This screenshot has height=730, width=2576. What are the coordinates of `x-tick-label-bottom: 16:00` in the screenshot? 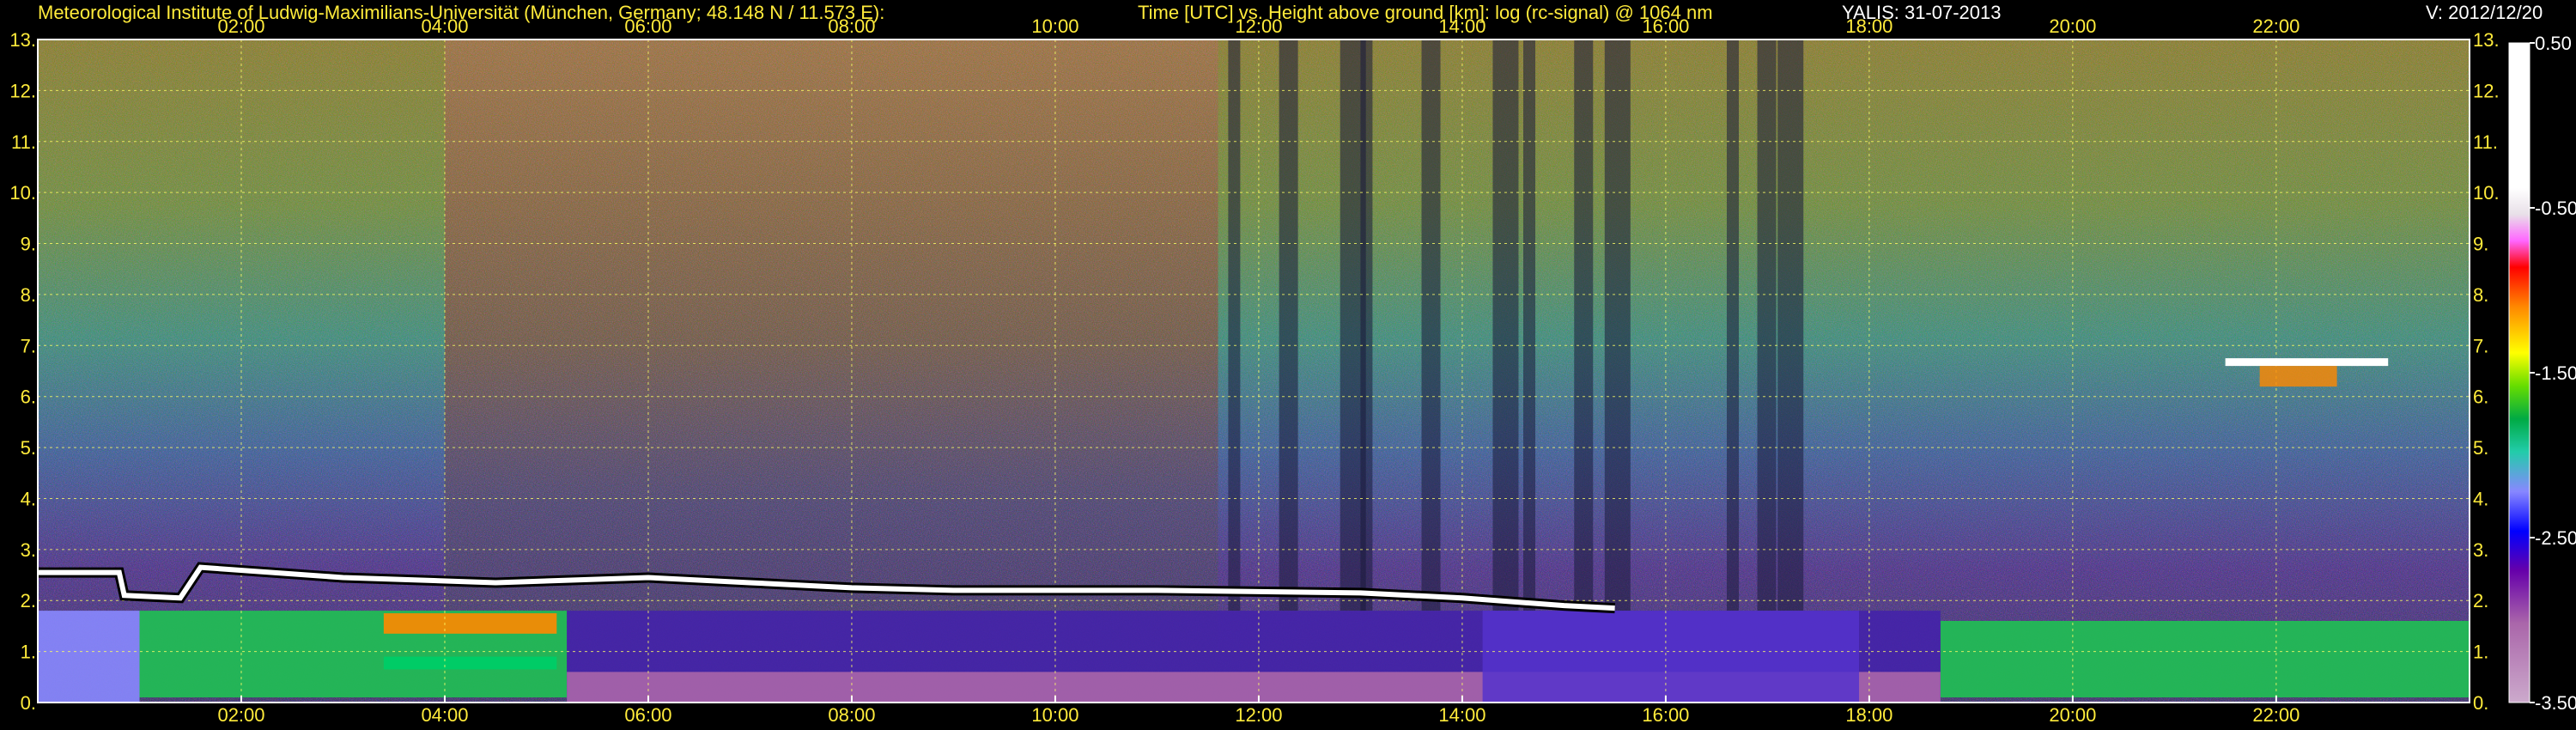 It's located at (1665, 715).